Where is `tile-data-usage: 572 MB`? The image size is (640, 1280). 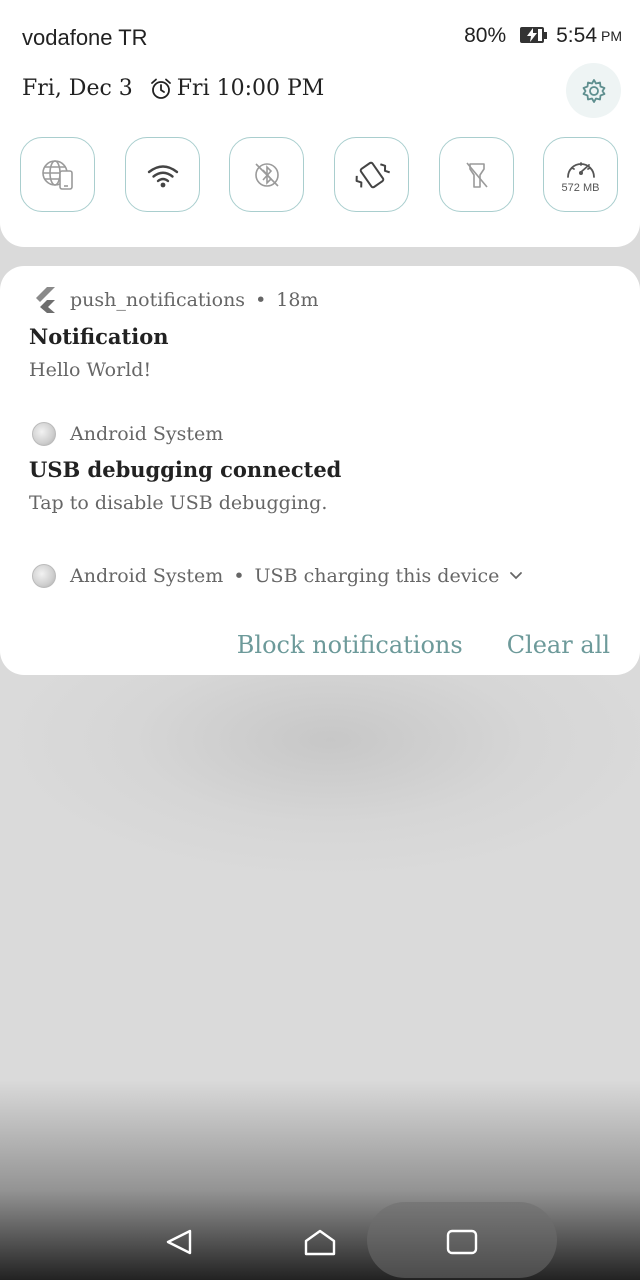
tile-data-usage: 572 MB is located at coordinates (580, 174).